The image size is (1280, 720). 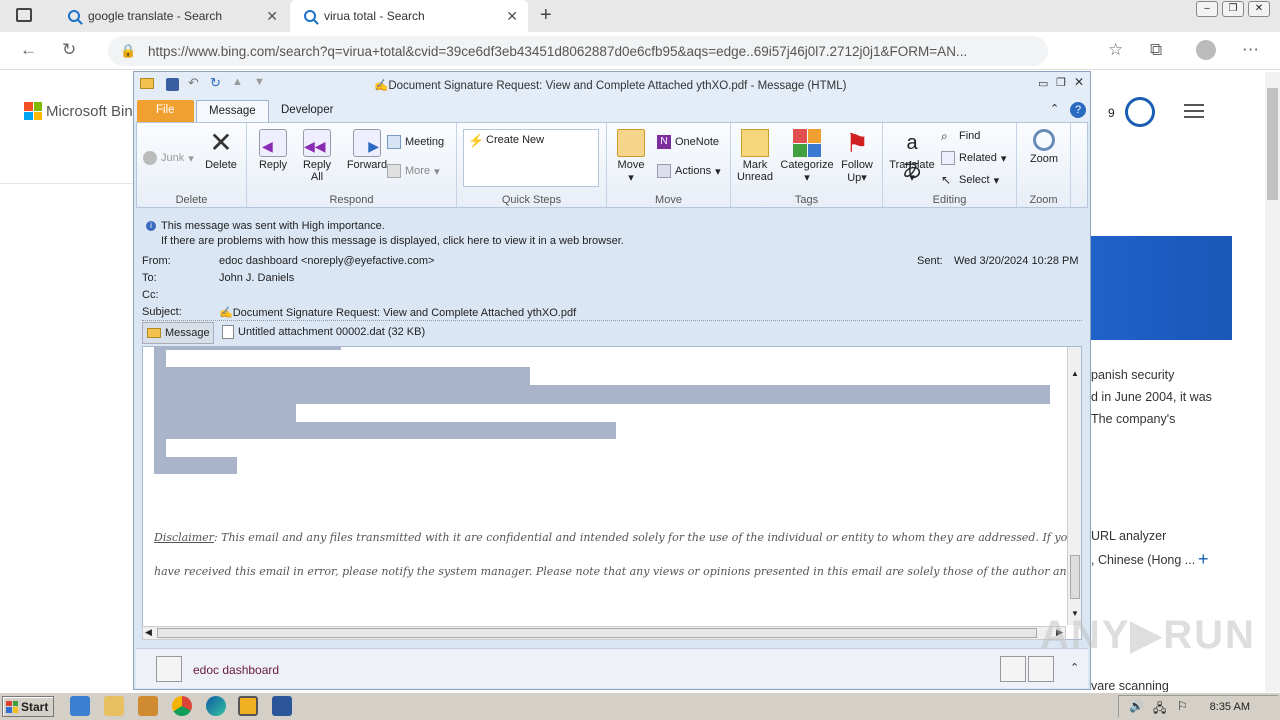 I want to click on reply-button: ◀ Reply, so click(x=273, y=150).